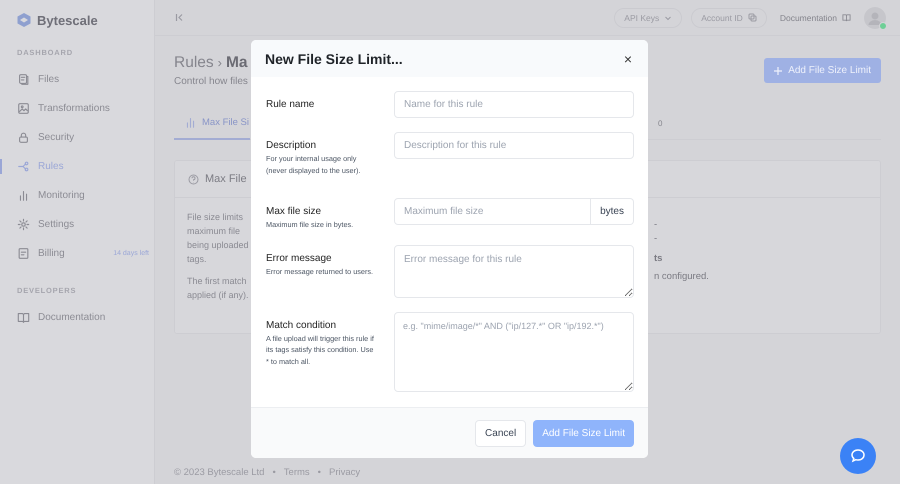 The height and width of the screenshot is (484, 900). Describe the element at coordinates (218, 238) in the screenshot. I see `card-paragraph: File size limits maximum file being uploaded tags.` at that location.